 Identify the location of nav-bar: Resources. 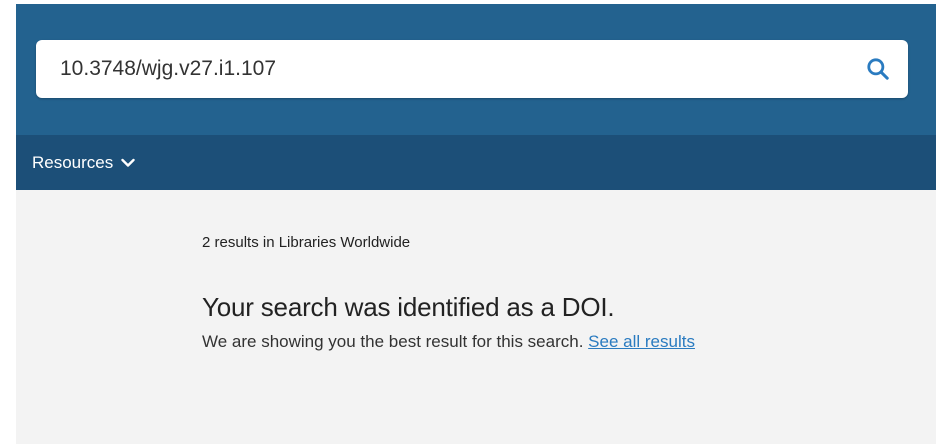
(476, 162).